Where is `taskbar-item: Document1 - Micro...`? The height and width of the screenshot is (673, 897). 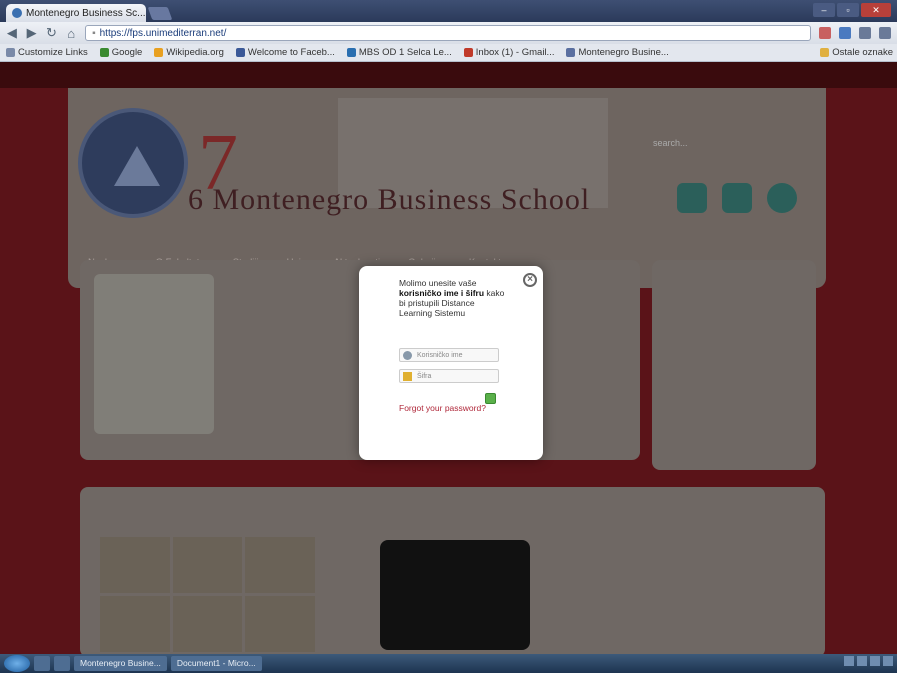
taskbar-item: Document1 - Micro... is located at coordinates (216, 663).